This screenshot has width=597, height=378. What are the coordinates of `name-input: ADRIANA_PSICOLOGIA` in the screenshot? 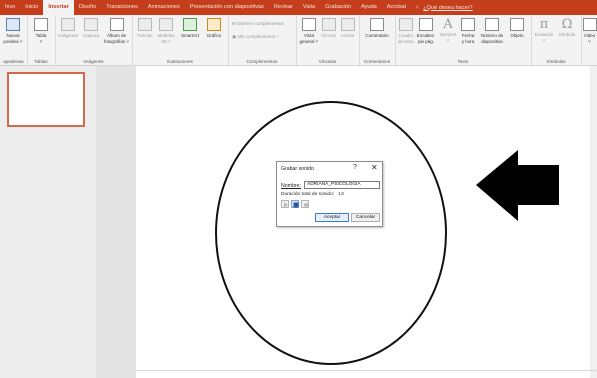 It's located at (342, 185).